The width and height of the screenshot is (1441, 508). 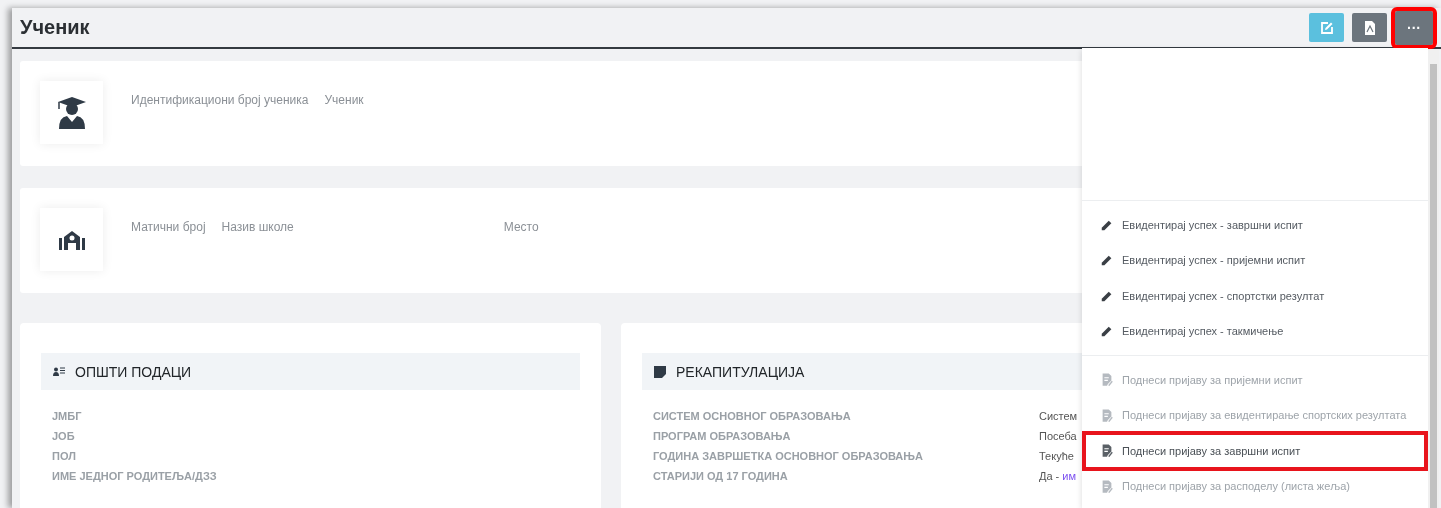 What do you see at coordinates (521, 227) in the screenshot?
I see `field-label: Место` at bounding box center [521, 227].